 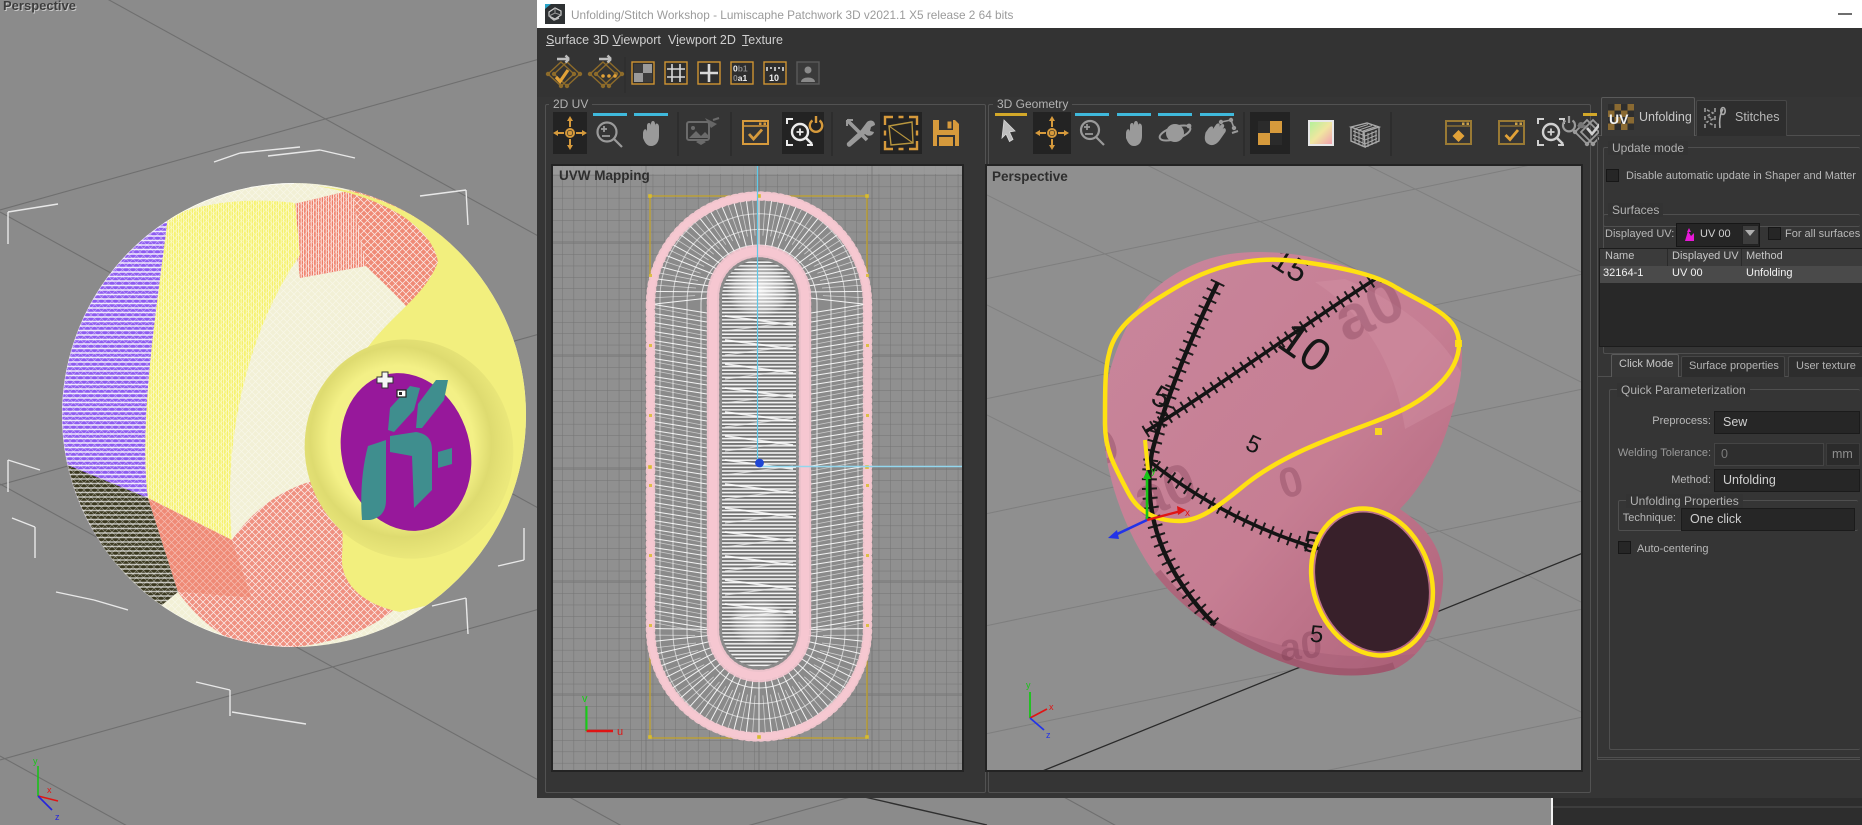 I want to click on svg-text: 10, so click(x=774, y=78).